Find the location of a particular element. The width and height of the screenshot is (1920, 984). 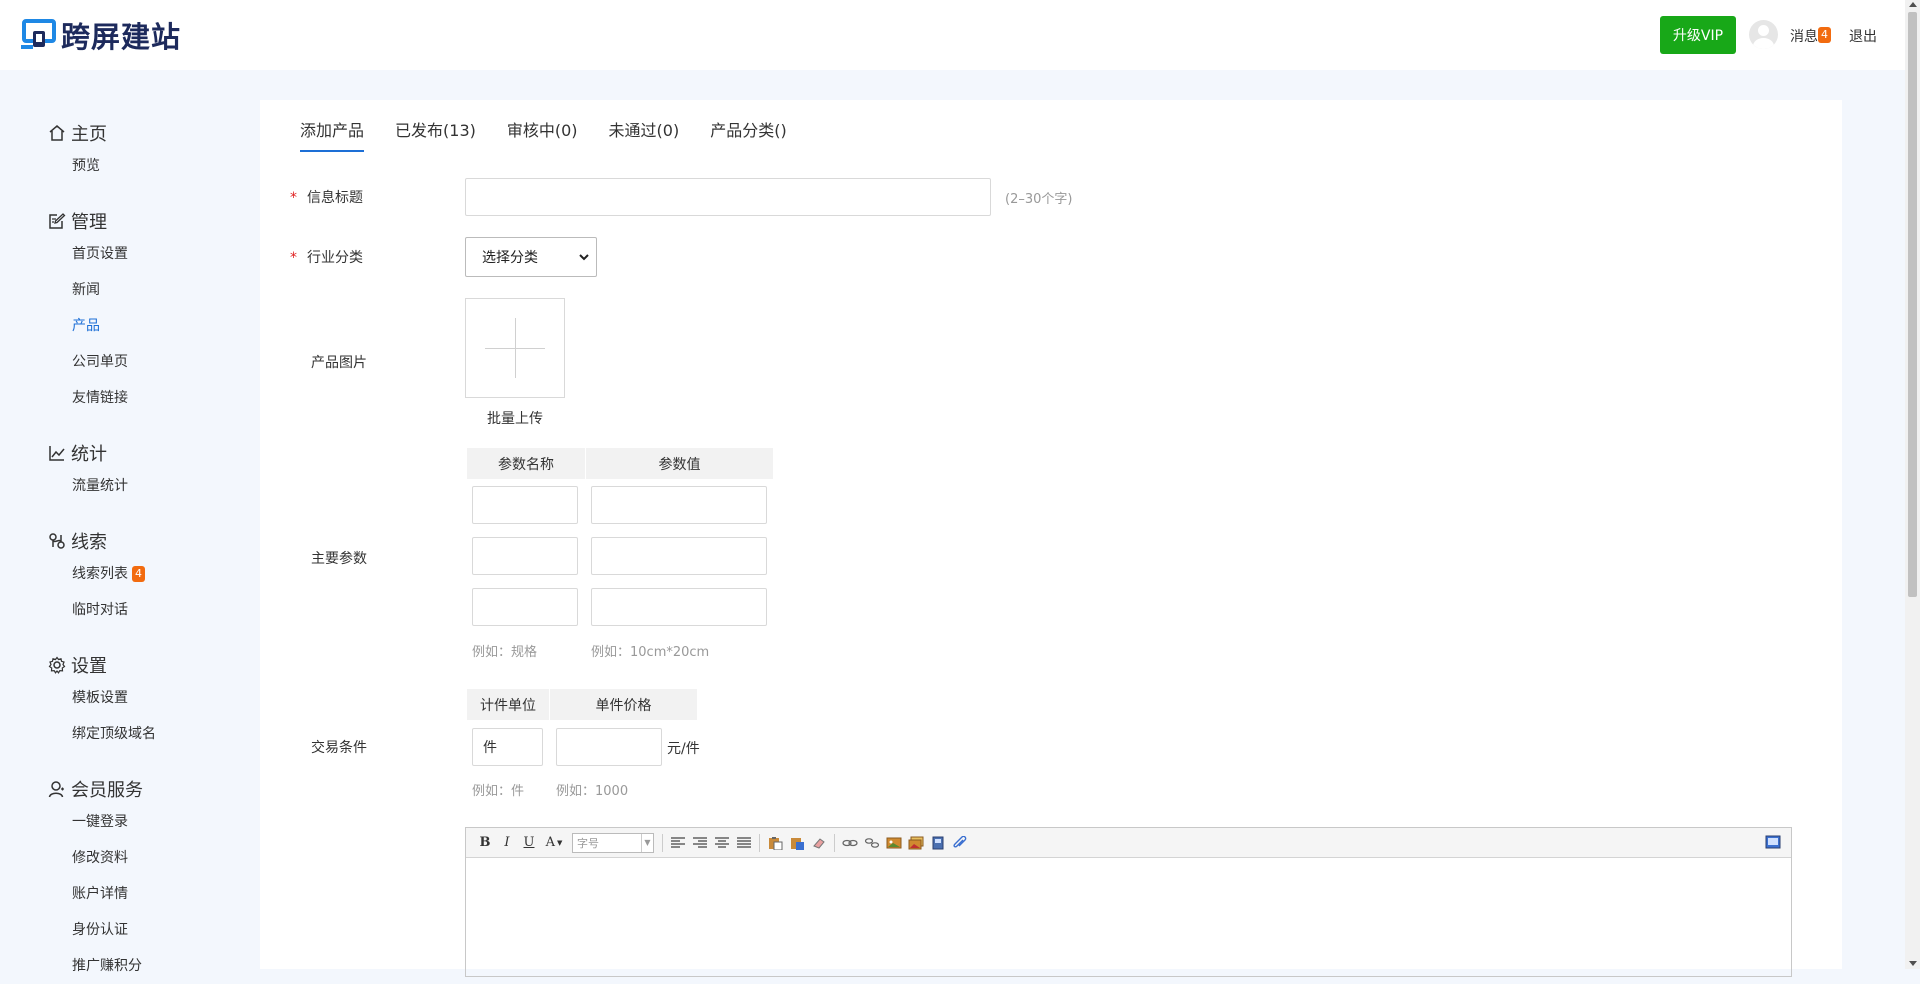

unit-hint: 例如：件 is located at coordinates (498, 791).